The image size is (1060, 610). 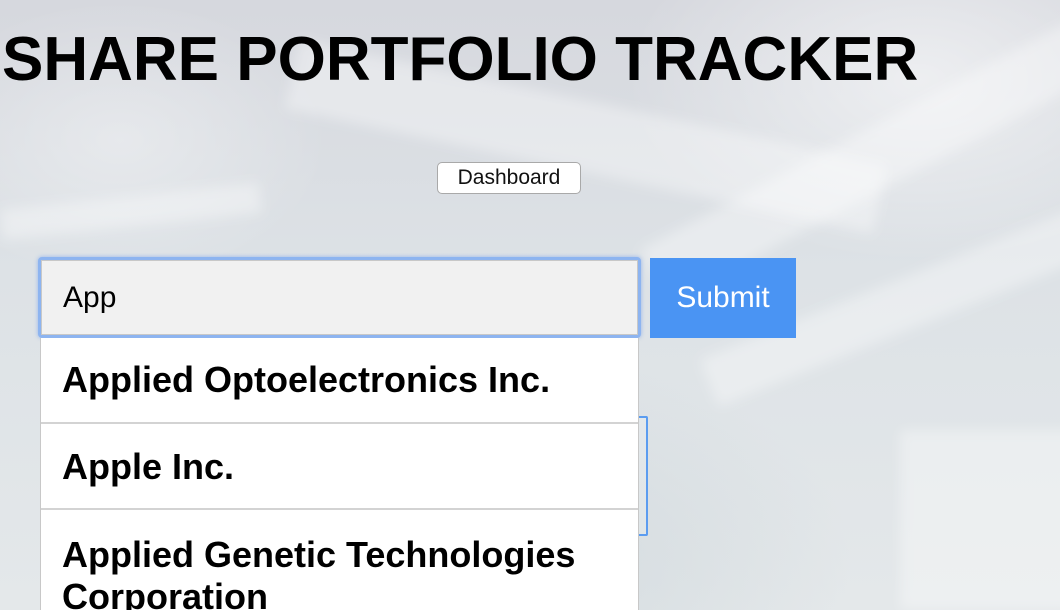 What do you see at coordinates (460, 59) in the screenshot?
I see `page-title: SHARE PORTFOLIO TRACKER` at bounding box center [460, 59].